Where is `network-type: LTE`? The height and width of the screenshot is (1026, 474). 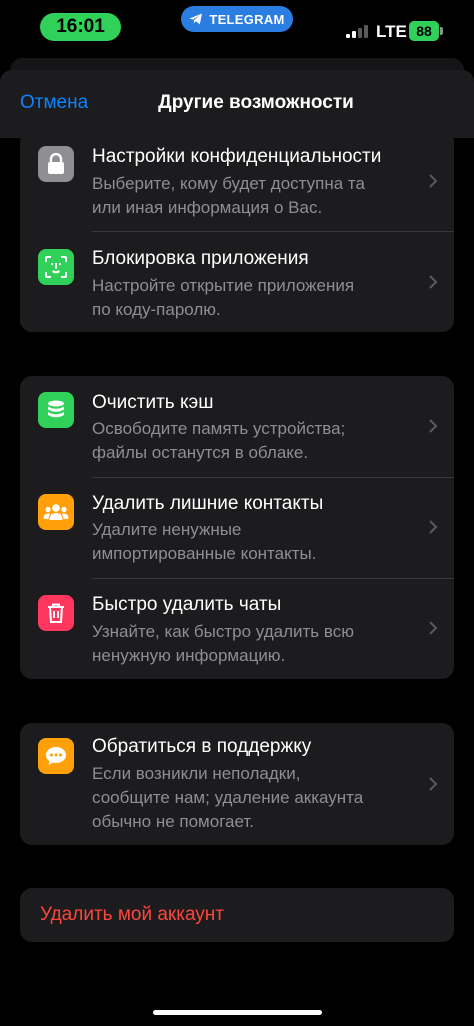 network-type: LTE is located at coordinates (391, 31).